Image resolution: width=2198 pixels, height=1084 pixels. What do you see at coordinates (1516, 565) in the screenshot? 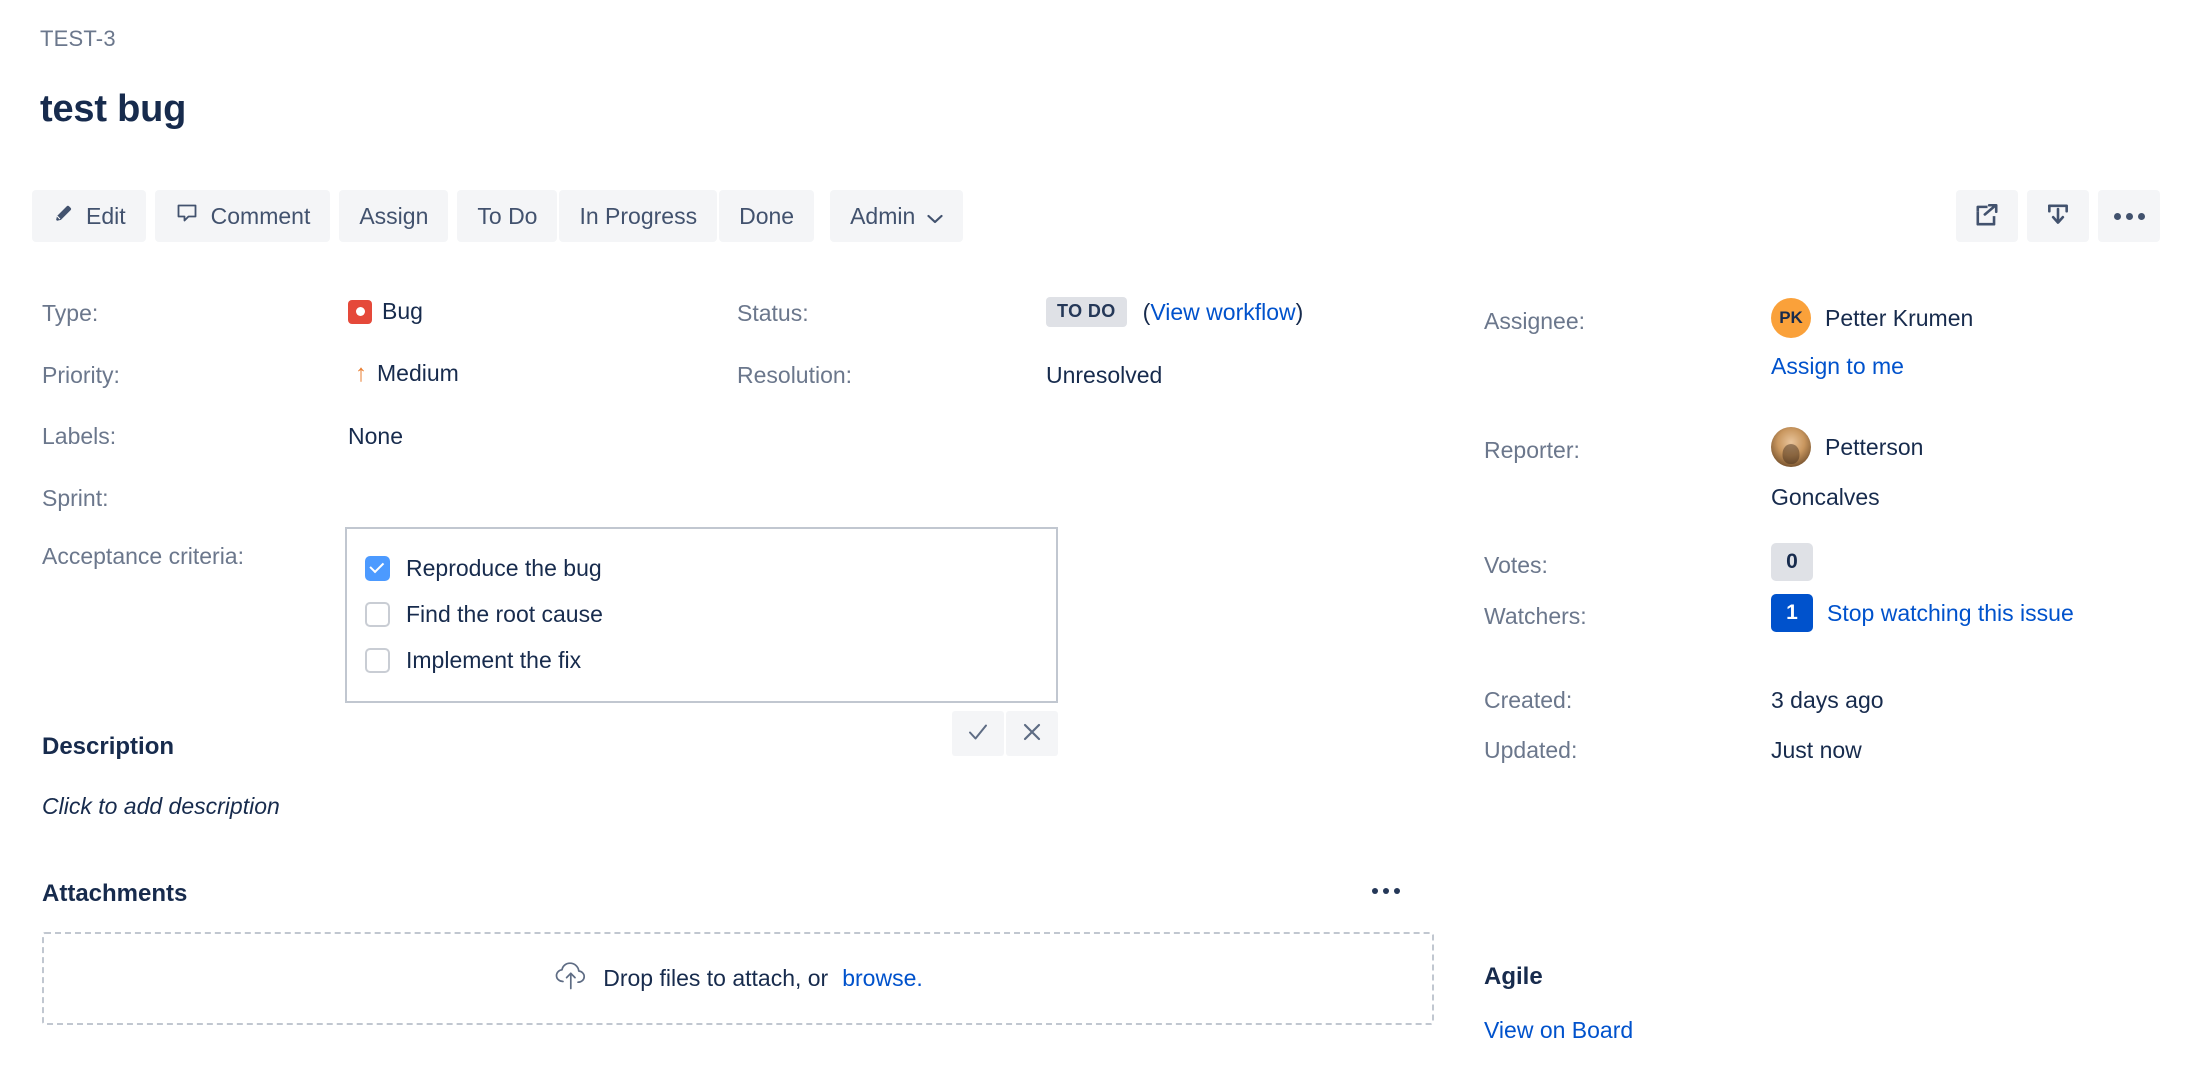
I see `votes-label: Votes:` at bounding box center [1516, 565].